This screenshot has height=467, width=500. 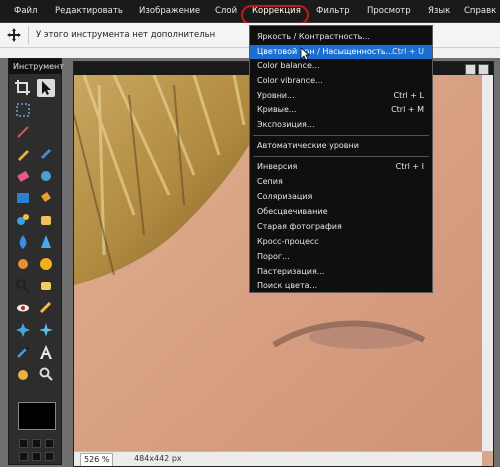 What do you see at coordinates (487, 263) in the screenshot?
I see `vertical-scrollbar` at bounding box center [487, 263].